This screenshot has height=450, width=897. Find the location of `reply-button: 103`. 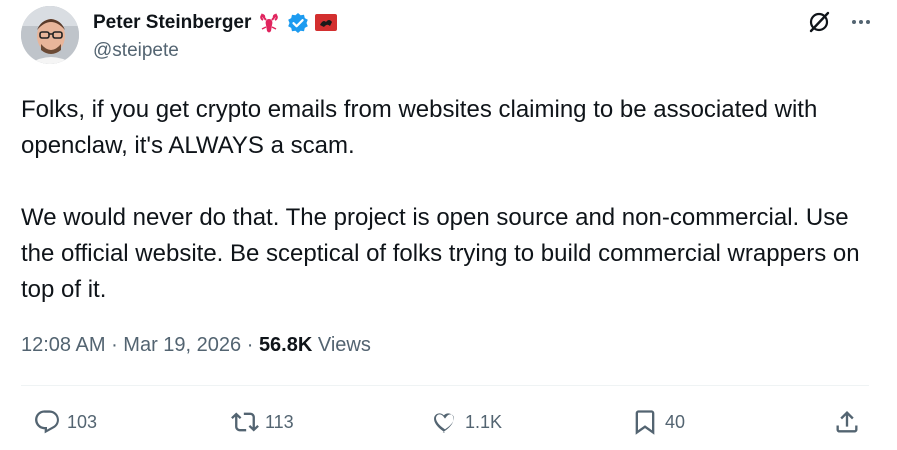

reply-button: 103 is located at coordinates (65, 422).